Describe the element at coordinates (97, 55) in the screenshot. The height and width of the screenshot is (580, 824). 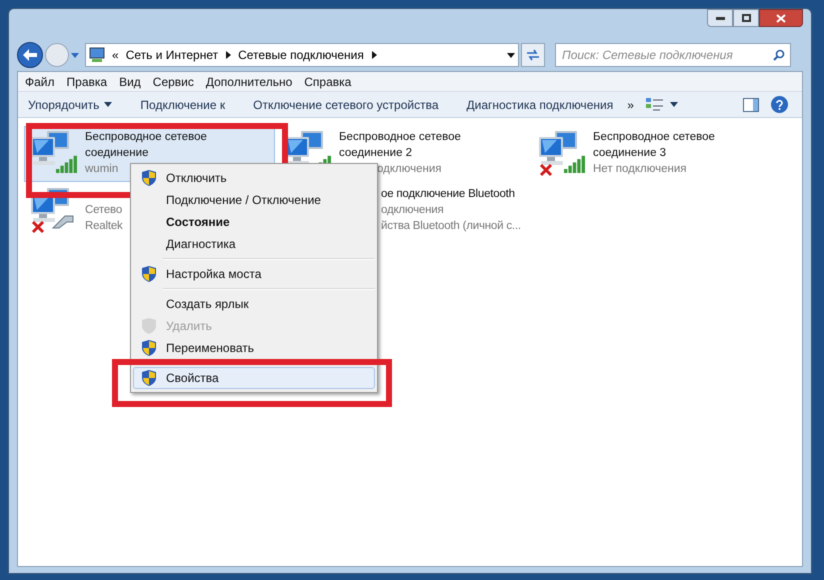
I see `network-folder-icon` at that location.